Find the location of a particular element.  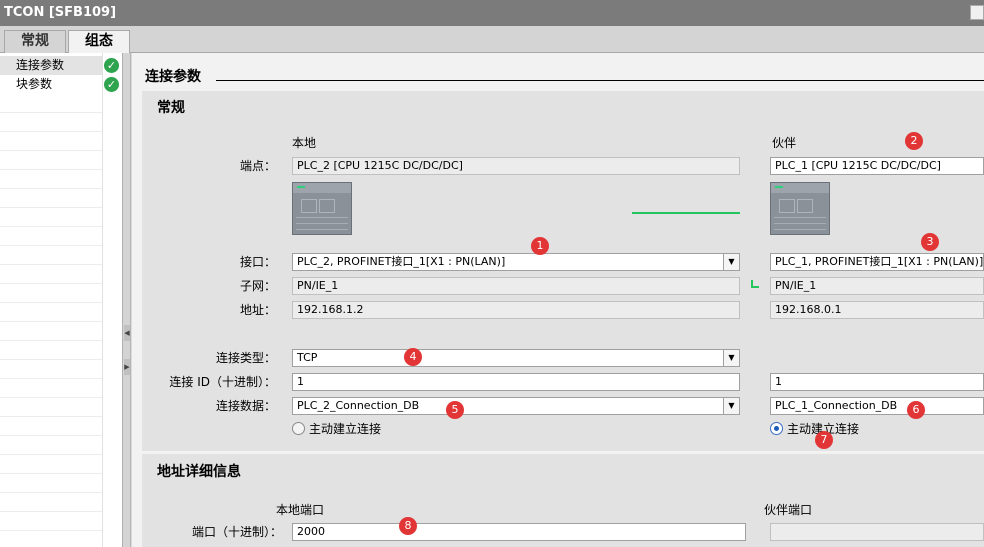

collapse-left-icon: ◀ is located at coordinates (127, 333).